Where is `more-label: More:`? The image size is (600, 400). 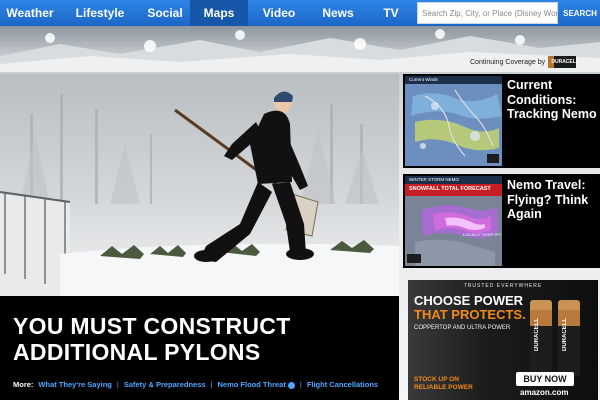 more-label: More: is located at coordinates (23, 384).